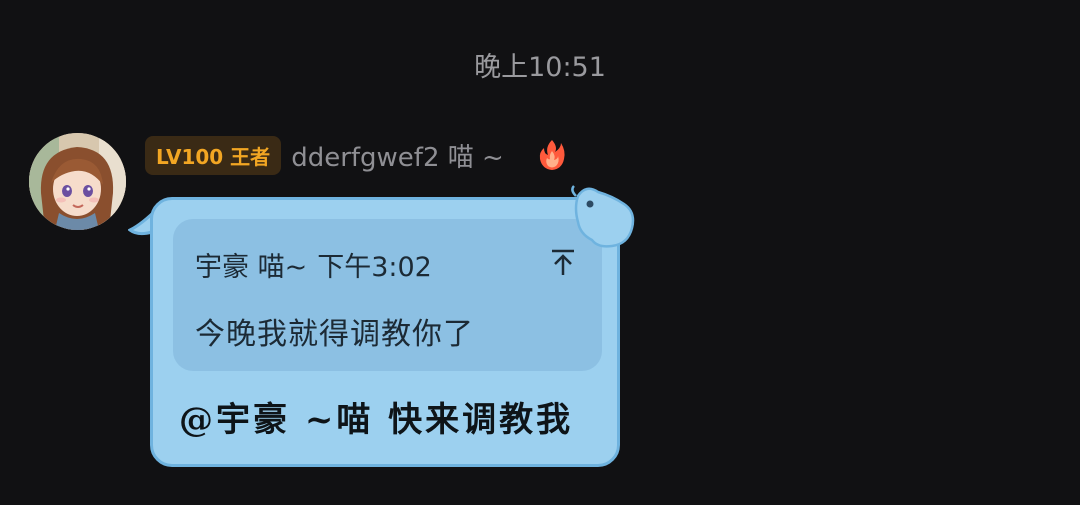 This screenshot has height=505, width=1080. Describe the element at coordinates (387, 295) in the screenshot. I see `quoted-reply: 宇豪 喵~ 下午3:02 今晚我就得调教你了` at that location.